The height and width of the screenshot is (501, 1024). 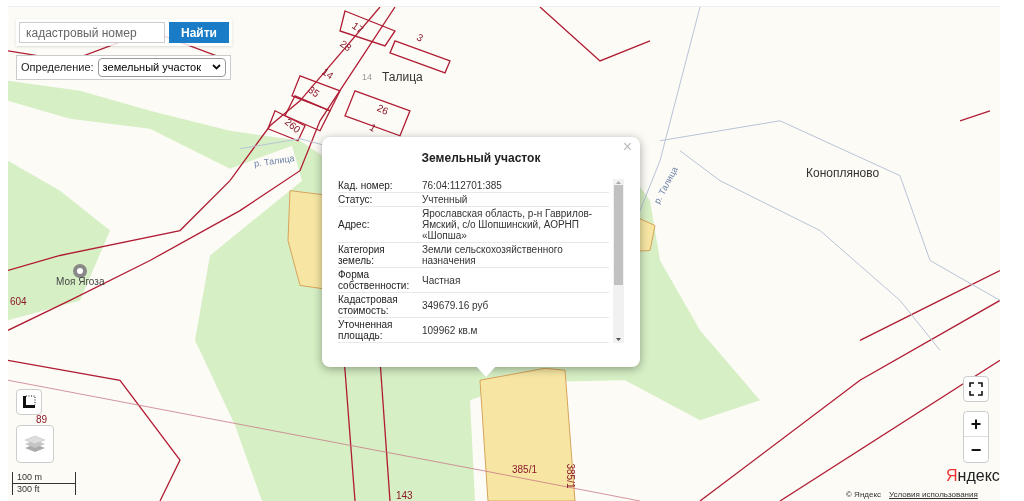 What do you see at coordinates (527, 434) in the screenshot?
I see `land-parcel` at bounding box center [527, 434].